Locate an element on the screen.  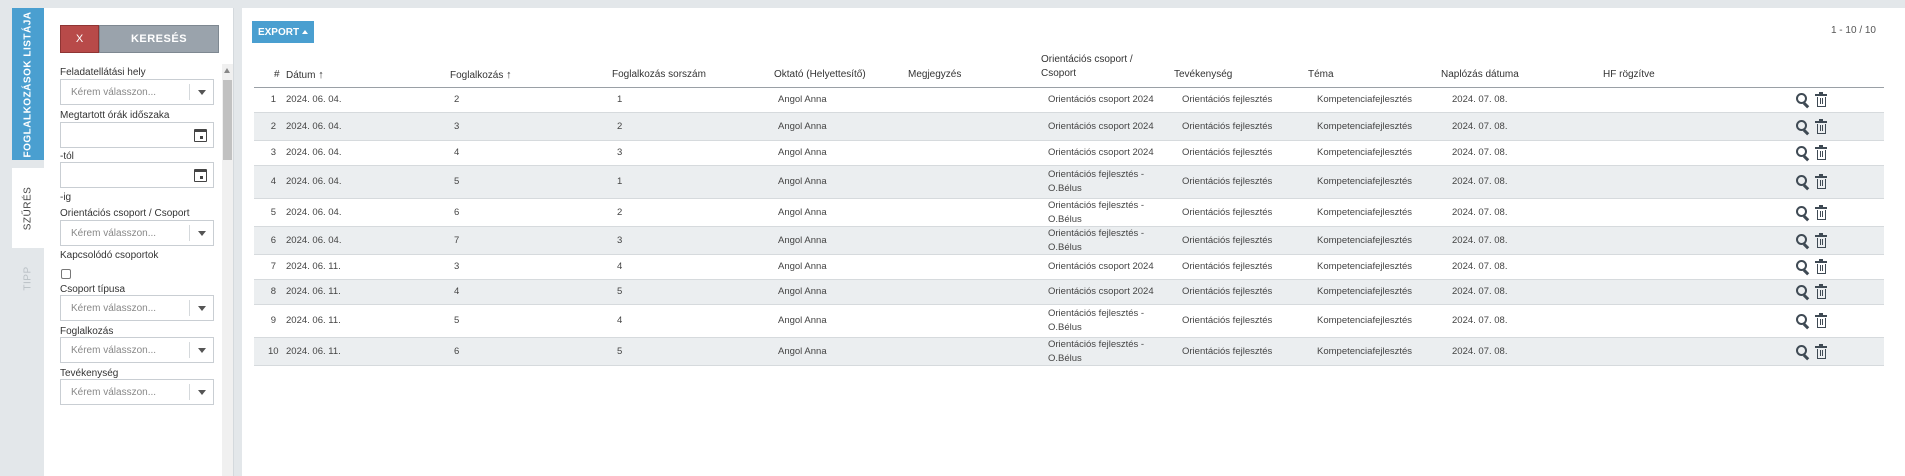
cell-csoport-line1: Orientációs fejlesztés - is located at coordinates (1096, 205).